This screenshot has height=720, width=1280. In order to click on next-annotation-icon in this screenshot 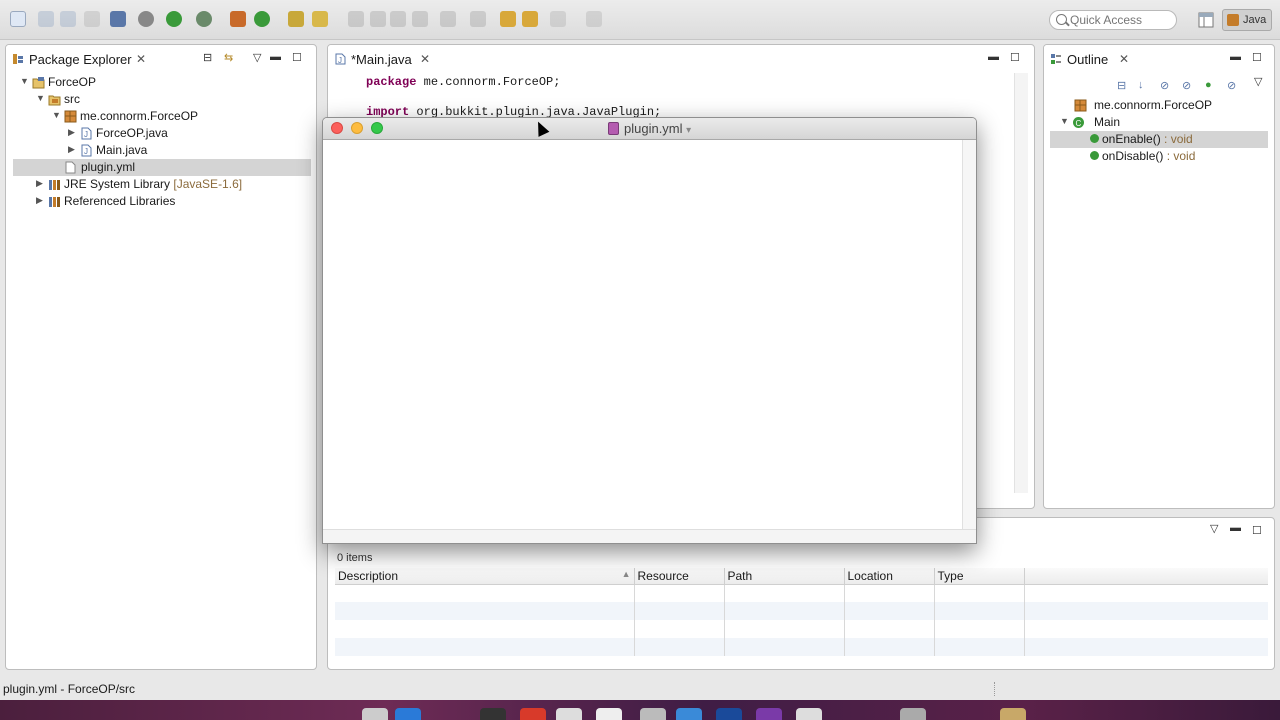, I will do `click(448, 19)`.